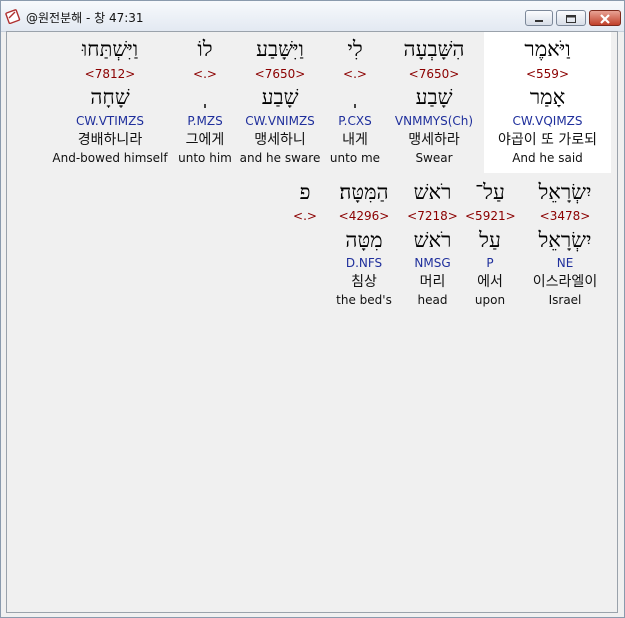 The height and width of the screenshot is (618, 625). I want to click on hebrew-root: אָמַר, so click(547, 97).